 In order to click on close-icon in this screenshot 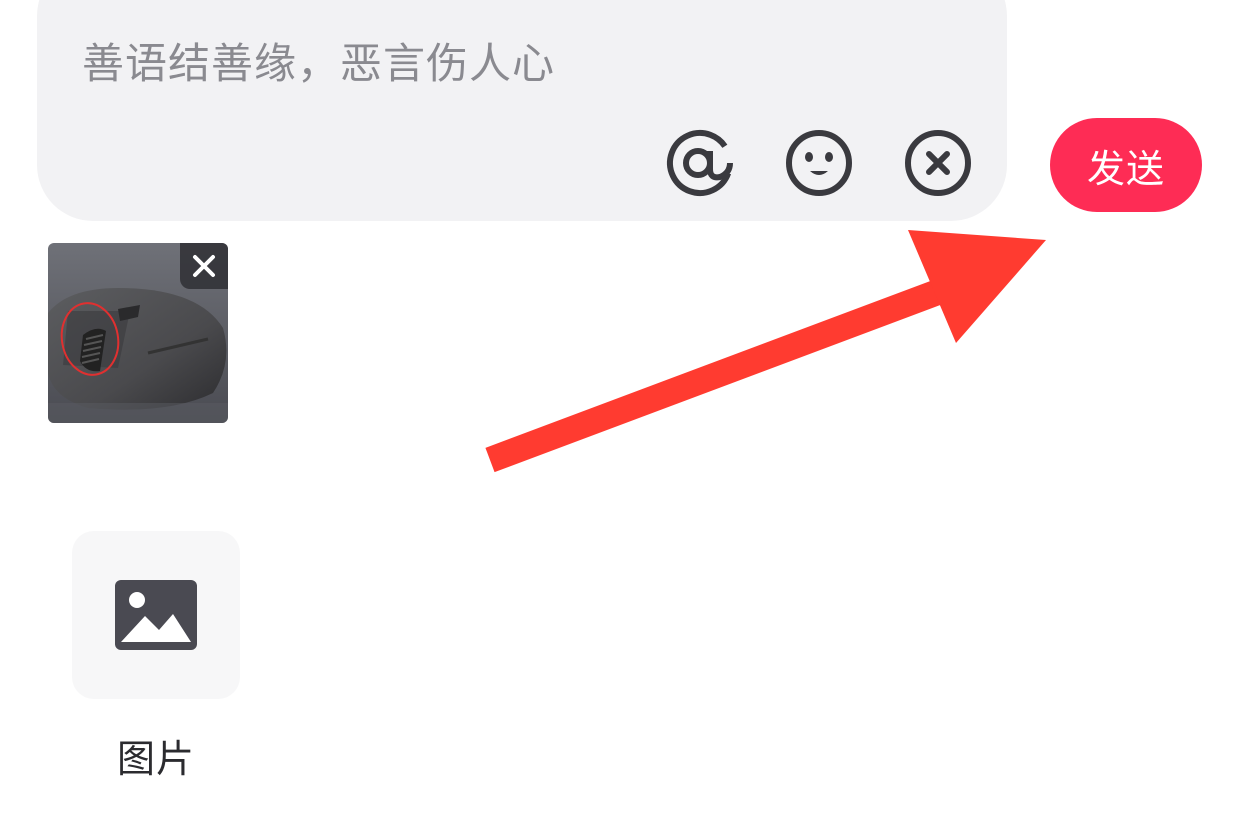, I will do `click(204, 266)`.